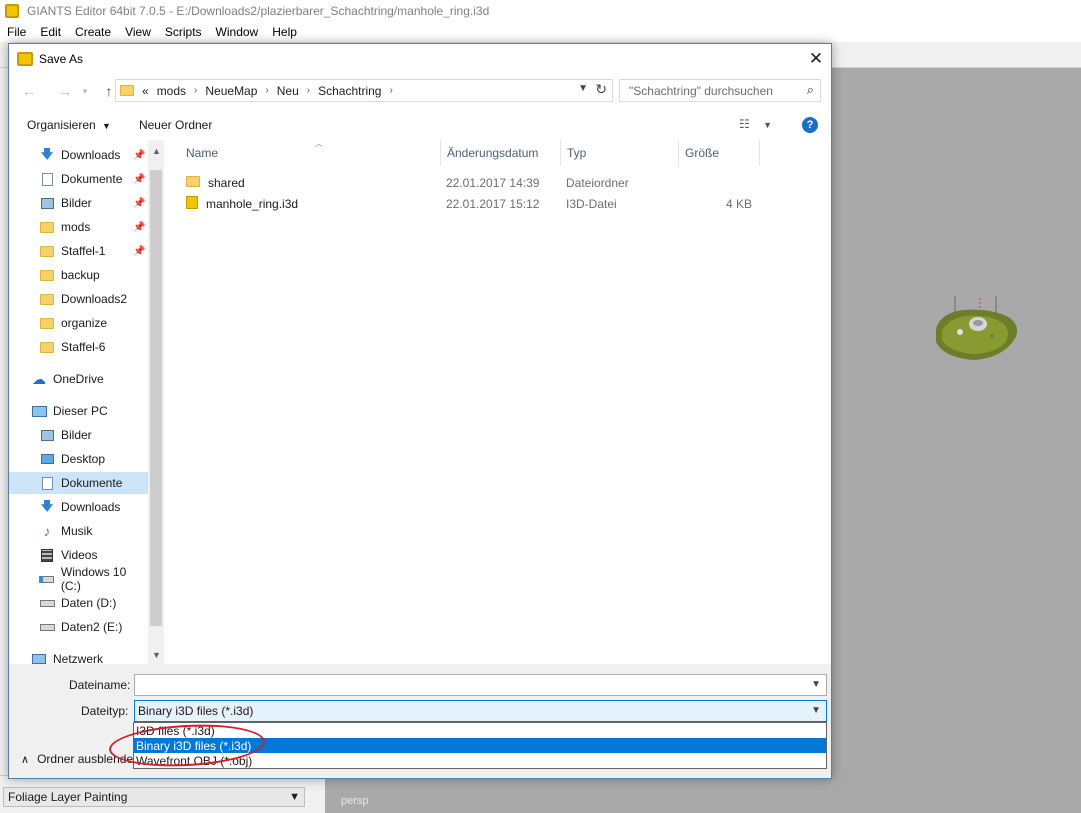  I want to click on nav-item-pc-bilder: Bilder, so click(94, 435).